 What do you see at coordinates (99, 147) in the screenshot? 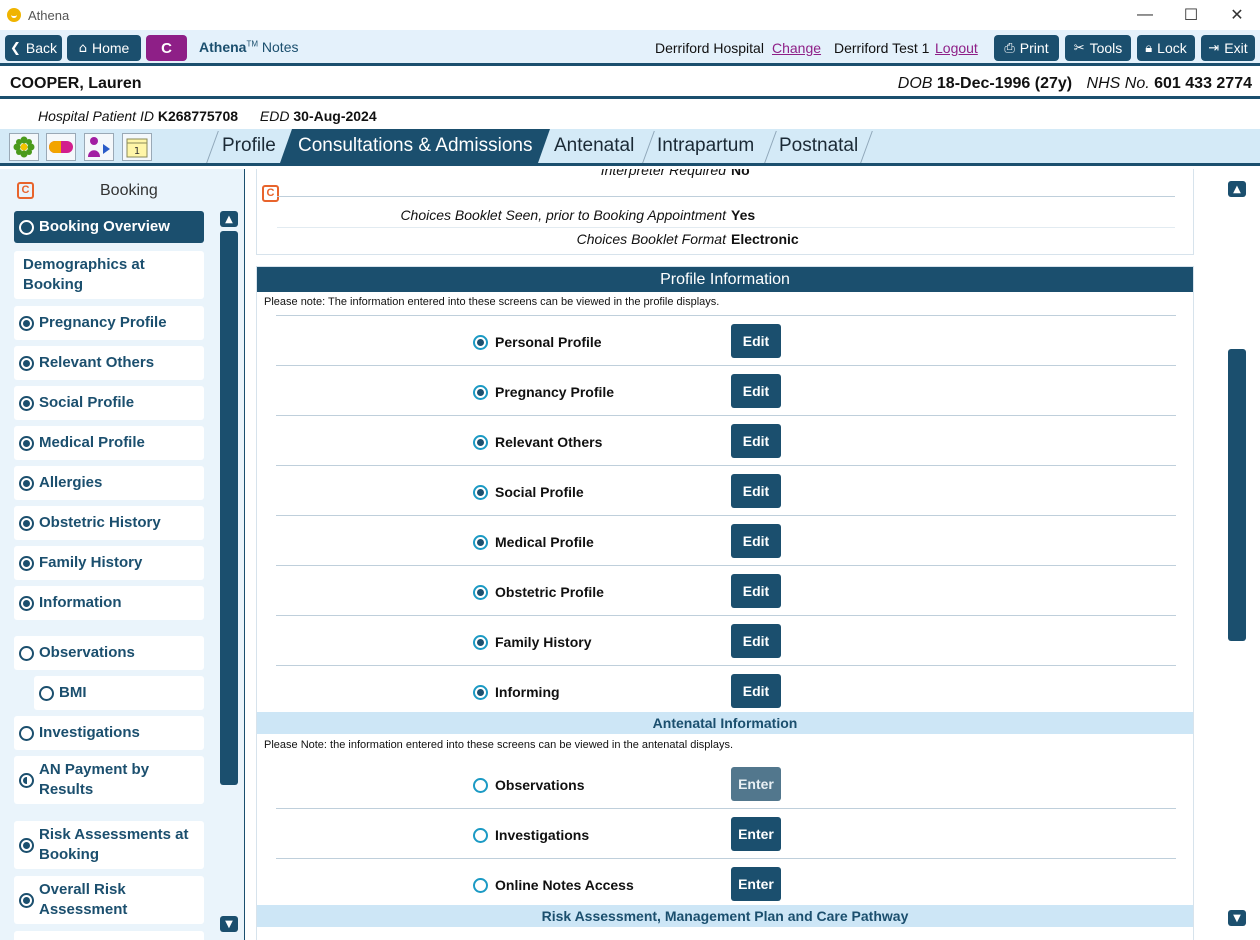
I see `woman-play-icon` at bounding box center [99, 147].